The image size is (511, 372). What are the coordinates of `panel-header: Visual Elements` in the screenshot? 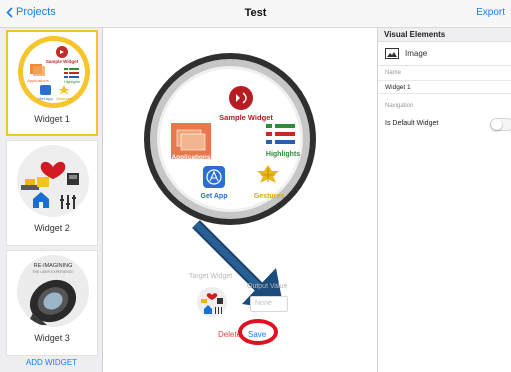 It's located at (444, 35).